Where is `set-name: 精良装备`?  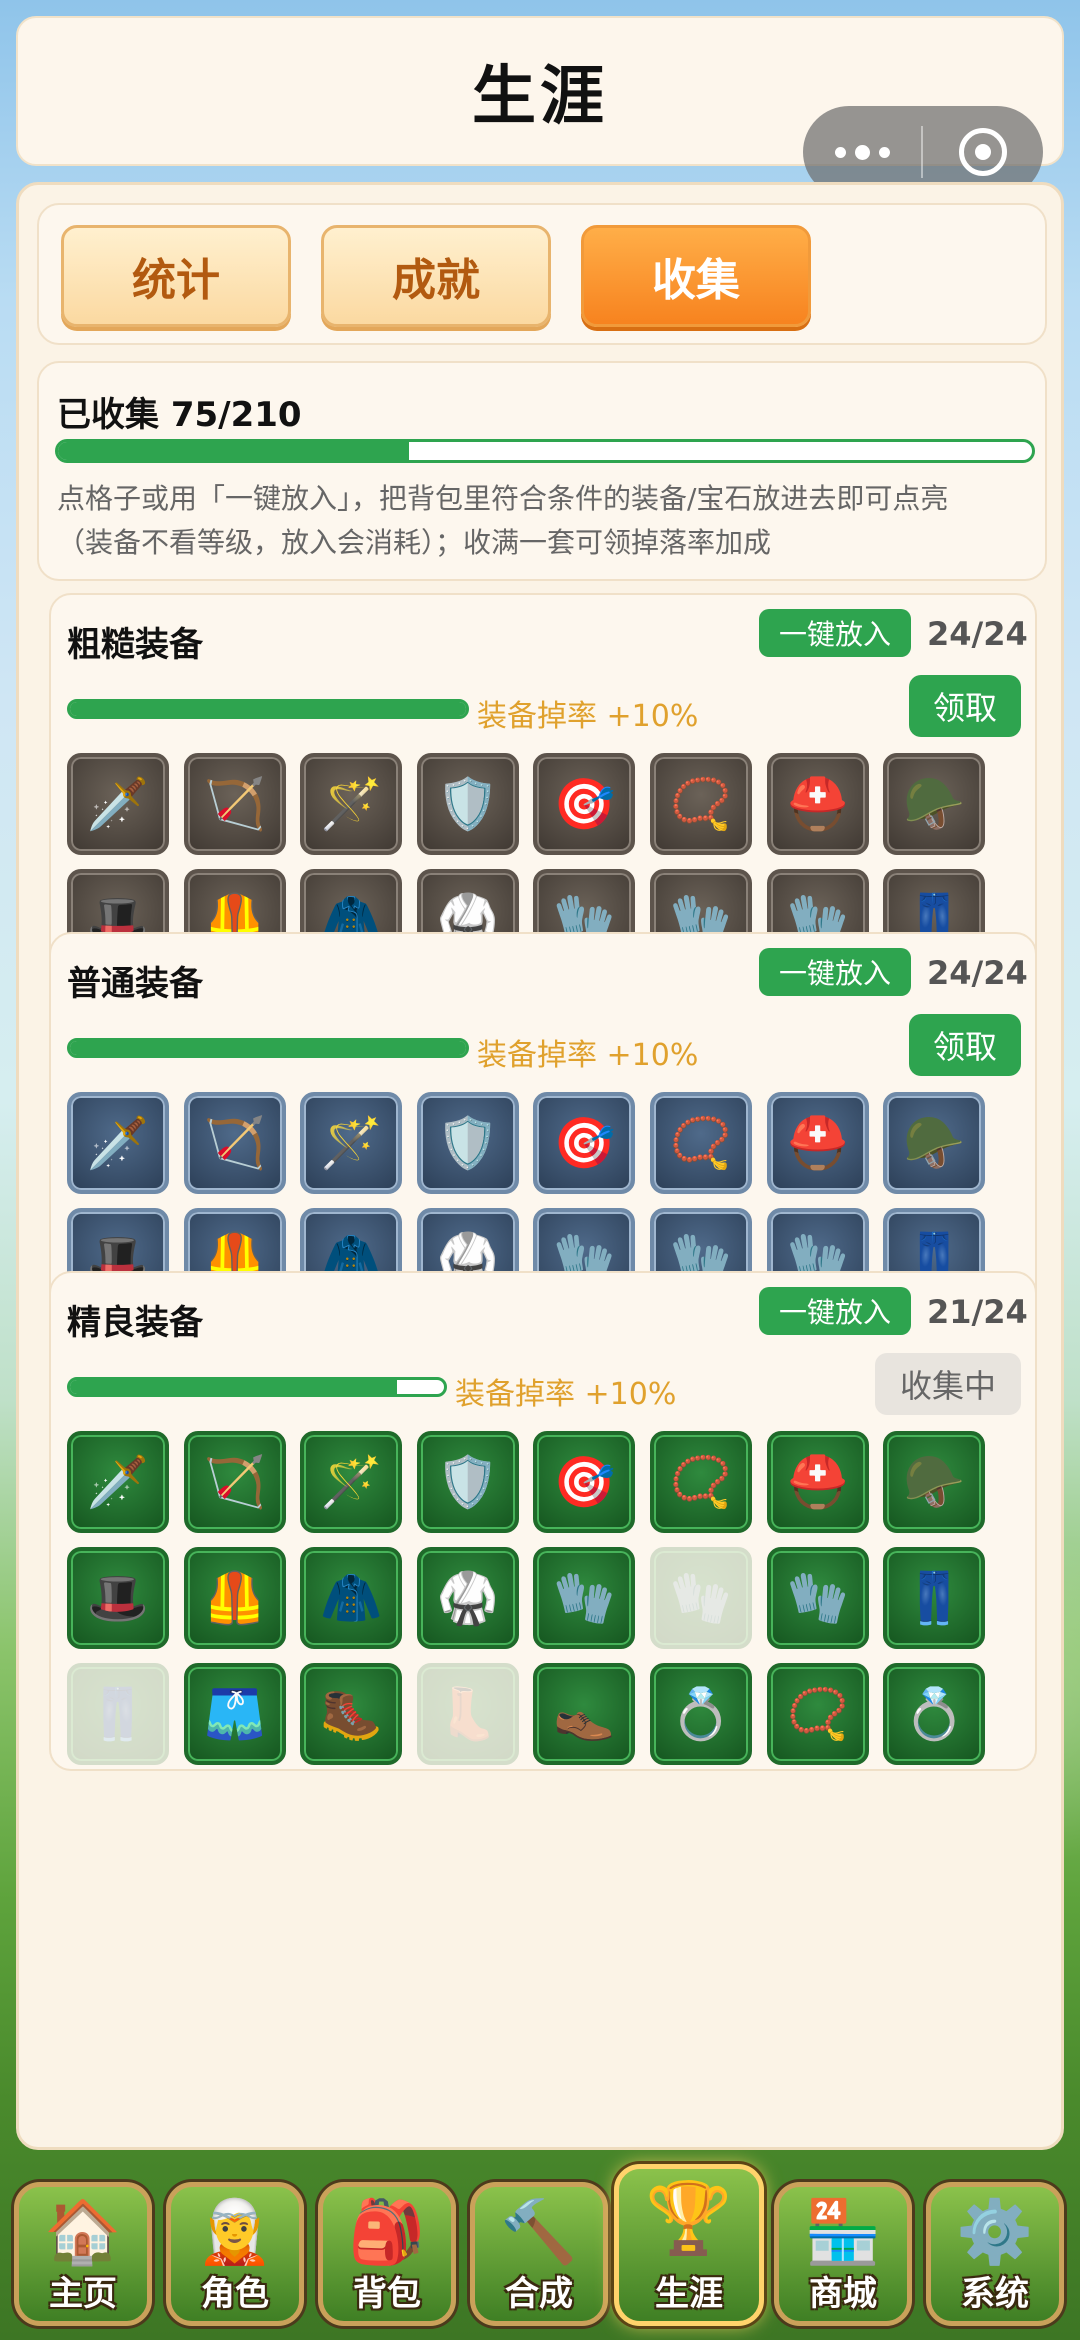 set-name: 精良装备 is located at coordinates (135, 1323).